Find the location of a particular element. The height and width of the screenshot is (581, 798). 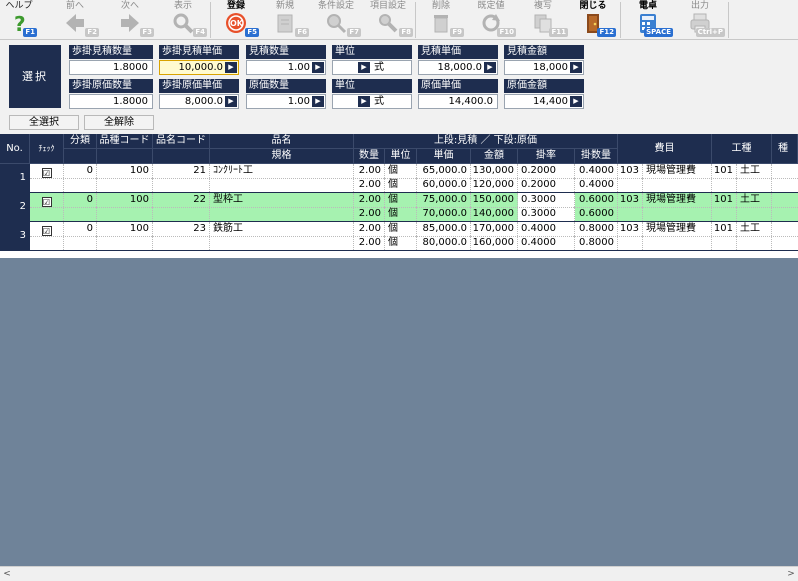

close-button: 閉じる F12 is located at coordinates (593, 20).